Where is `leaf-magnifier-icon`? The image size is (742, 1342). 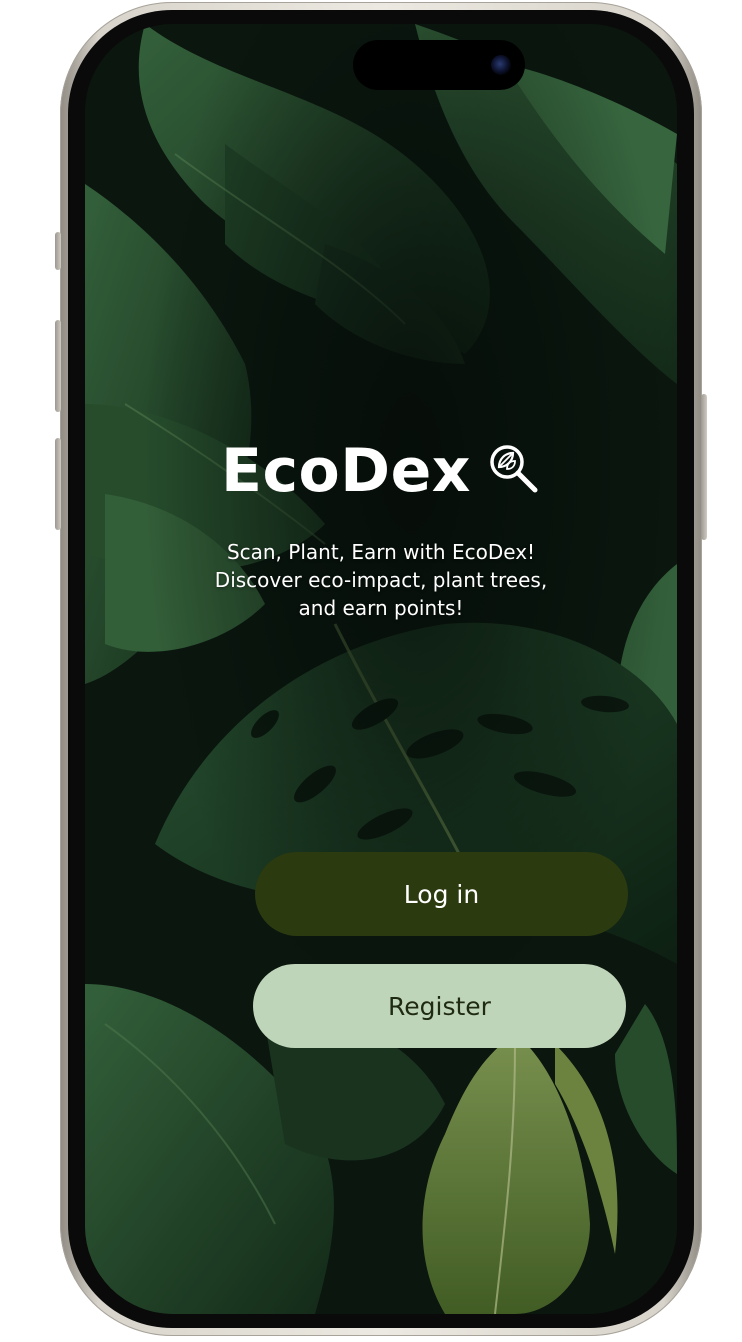
leaf-magnifier-icon is located at coordinates (514, 469).